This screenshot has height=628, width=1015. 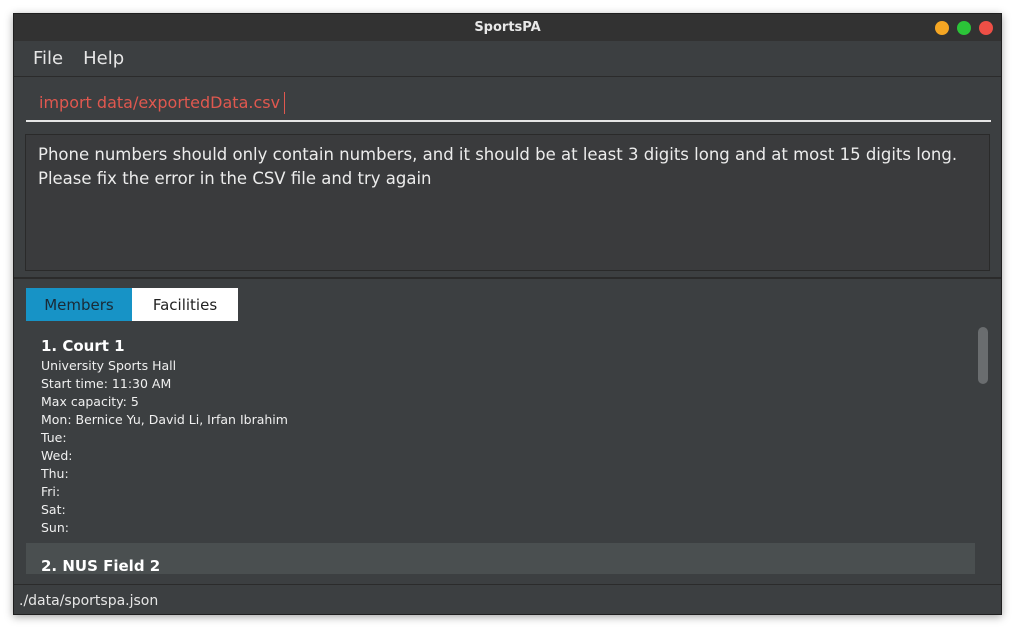 I want to click on window-controls, so click(x=964, y=28).